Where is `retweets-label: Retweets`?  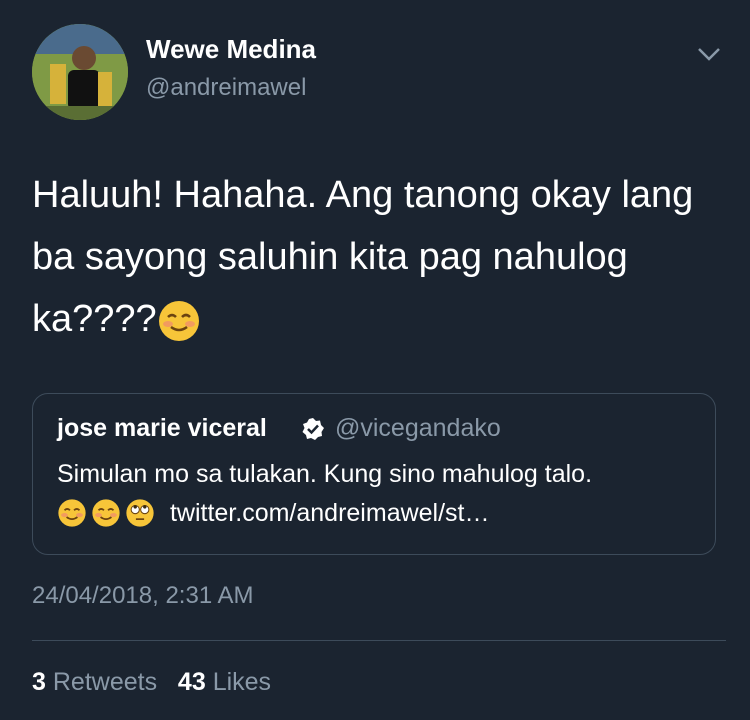
retweets-label: Retweets is located at coordinates (105, 682).